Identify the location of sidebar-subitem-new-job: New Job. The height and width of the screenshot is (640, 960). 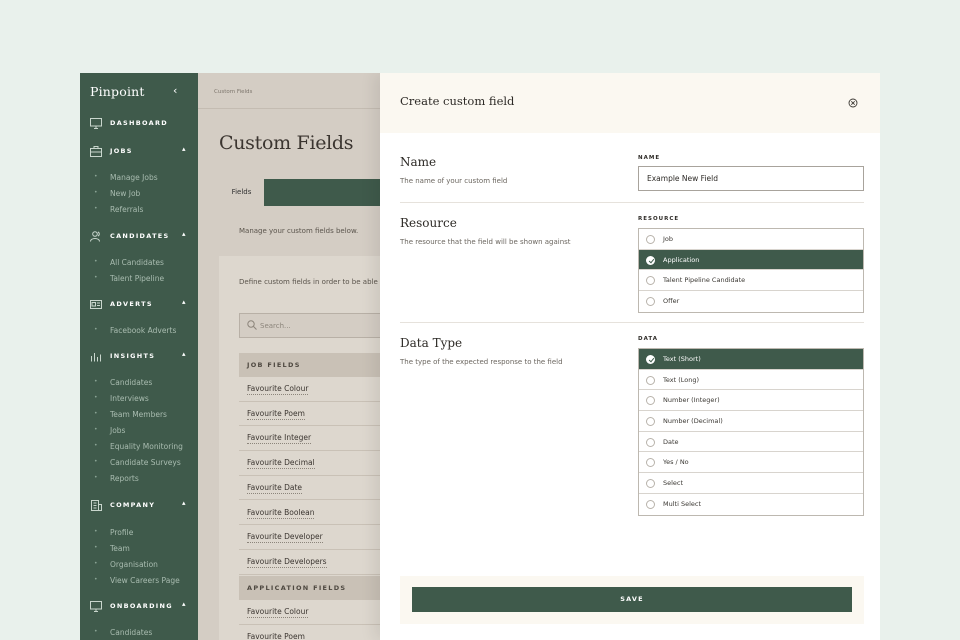
(117, 193).